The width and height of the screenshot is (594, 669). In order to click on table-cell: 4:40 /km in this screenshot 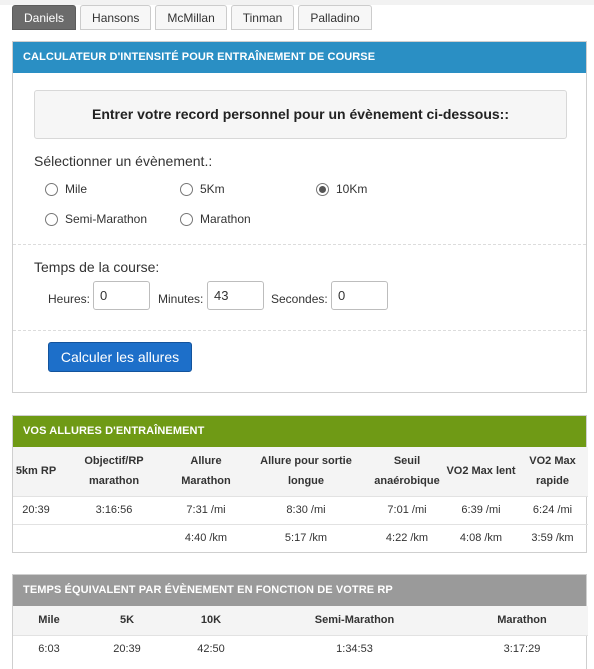, I will do `click(206, 537)`.